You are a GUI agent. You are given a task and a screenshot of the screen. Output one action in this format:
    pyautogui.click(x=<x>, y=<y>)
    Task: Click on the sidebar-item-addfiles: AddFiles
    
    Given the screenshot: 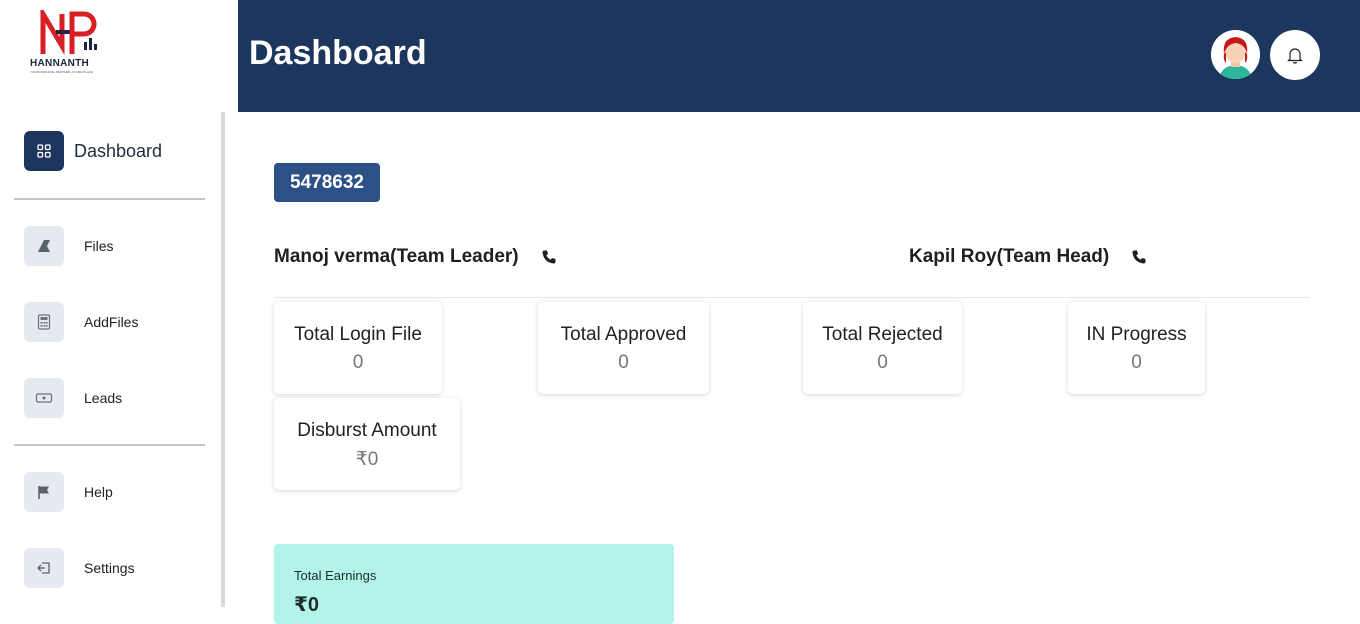 What is the action you would take?
    pyautogui.click(x=81, y=322)
    